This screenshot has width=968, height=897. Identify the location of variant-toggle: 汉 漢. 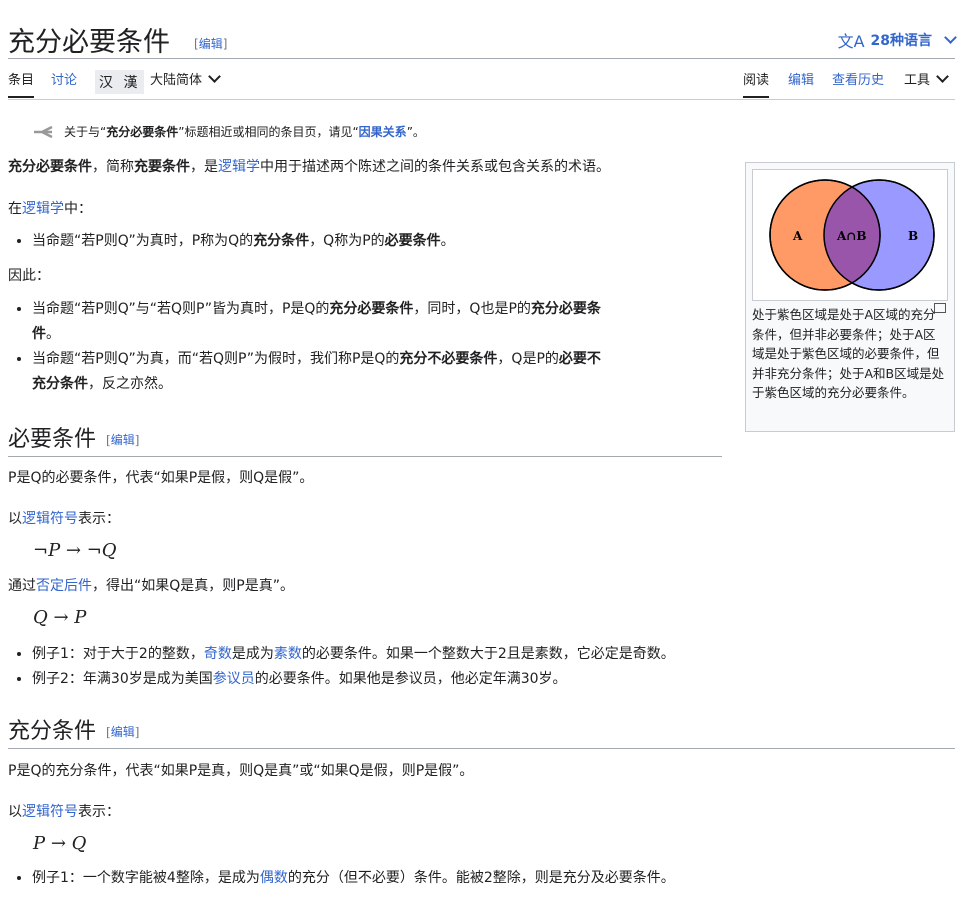
(120, 82).